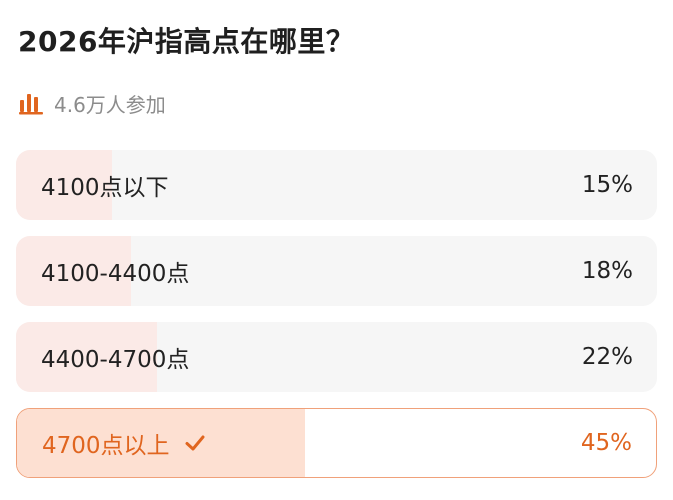 The height and width of the screenshot is (500, 673). What do you see at coordinates (110, 104) in the screenshot?
I see `participants-text: 4.6万人参加` at bounding box center [110, 104].